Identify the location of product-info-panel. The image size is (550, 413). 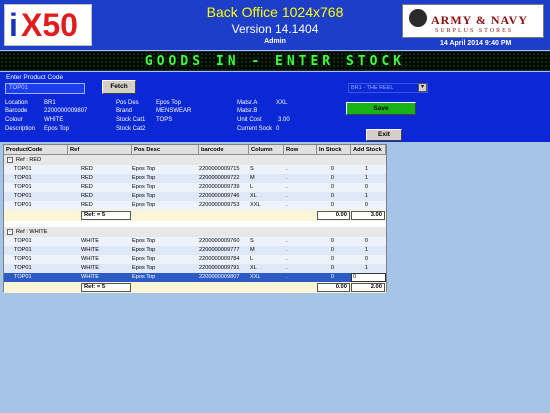
(275, 120).